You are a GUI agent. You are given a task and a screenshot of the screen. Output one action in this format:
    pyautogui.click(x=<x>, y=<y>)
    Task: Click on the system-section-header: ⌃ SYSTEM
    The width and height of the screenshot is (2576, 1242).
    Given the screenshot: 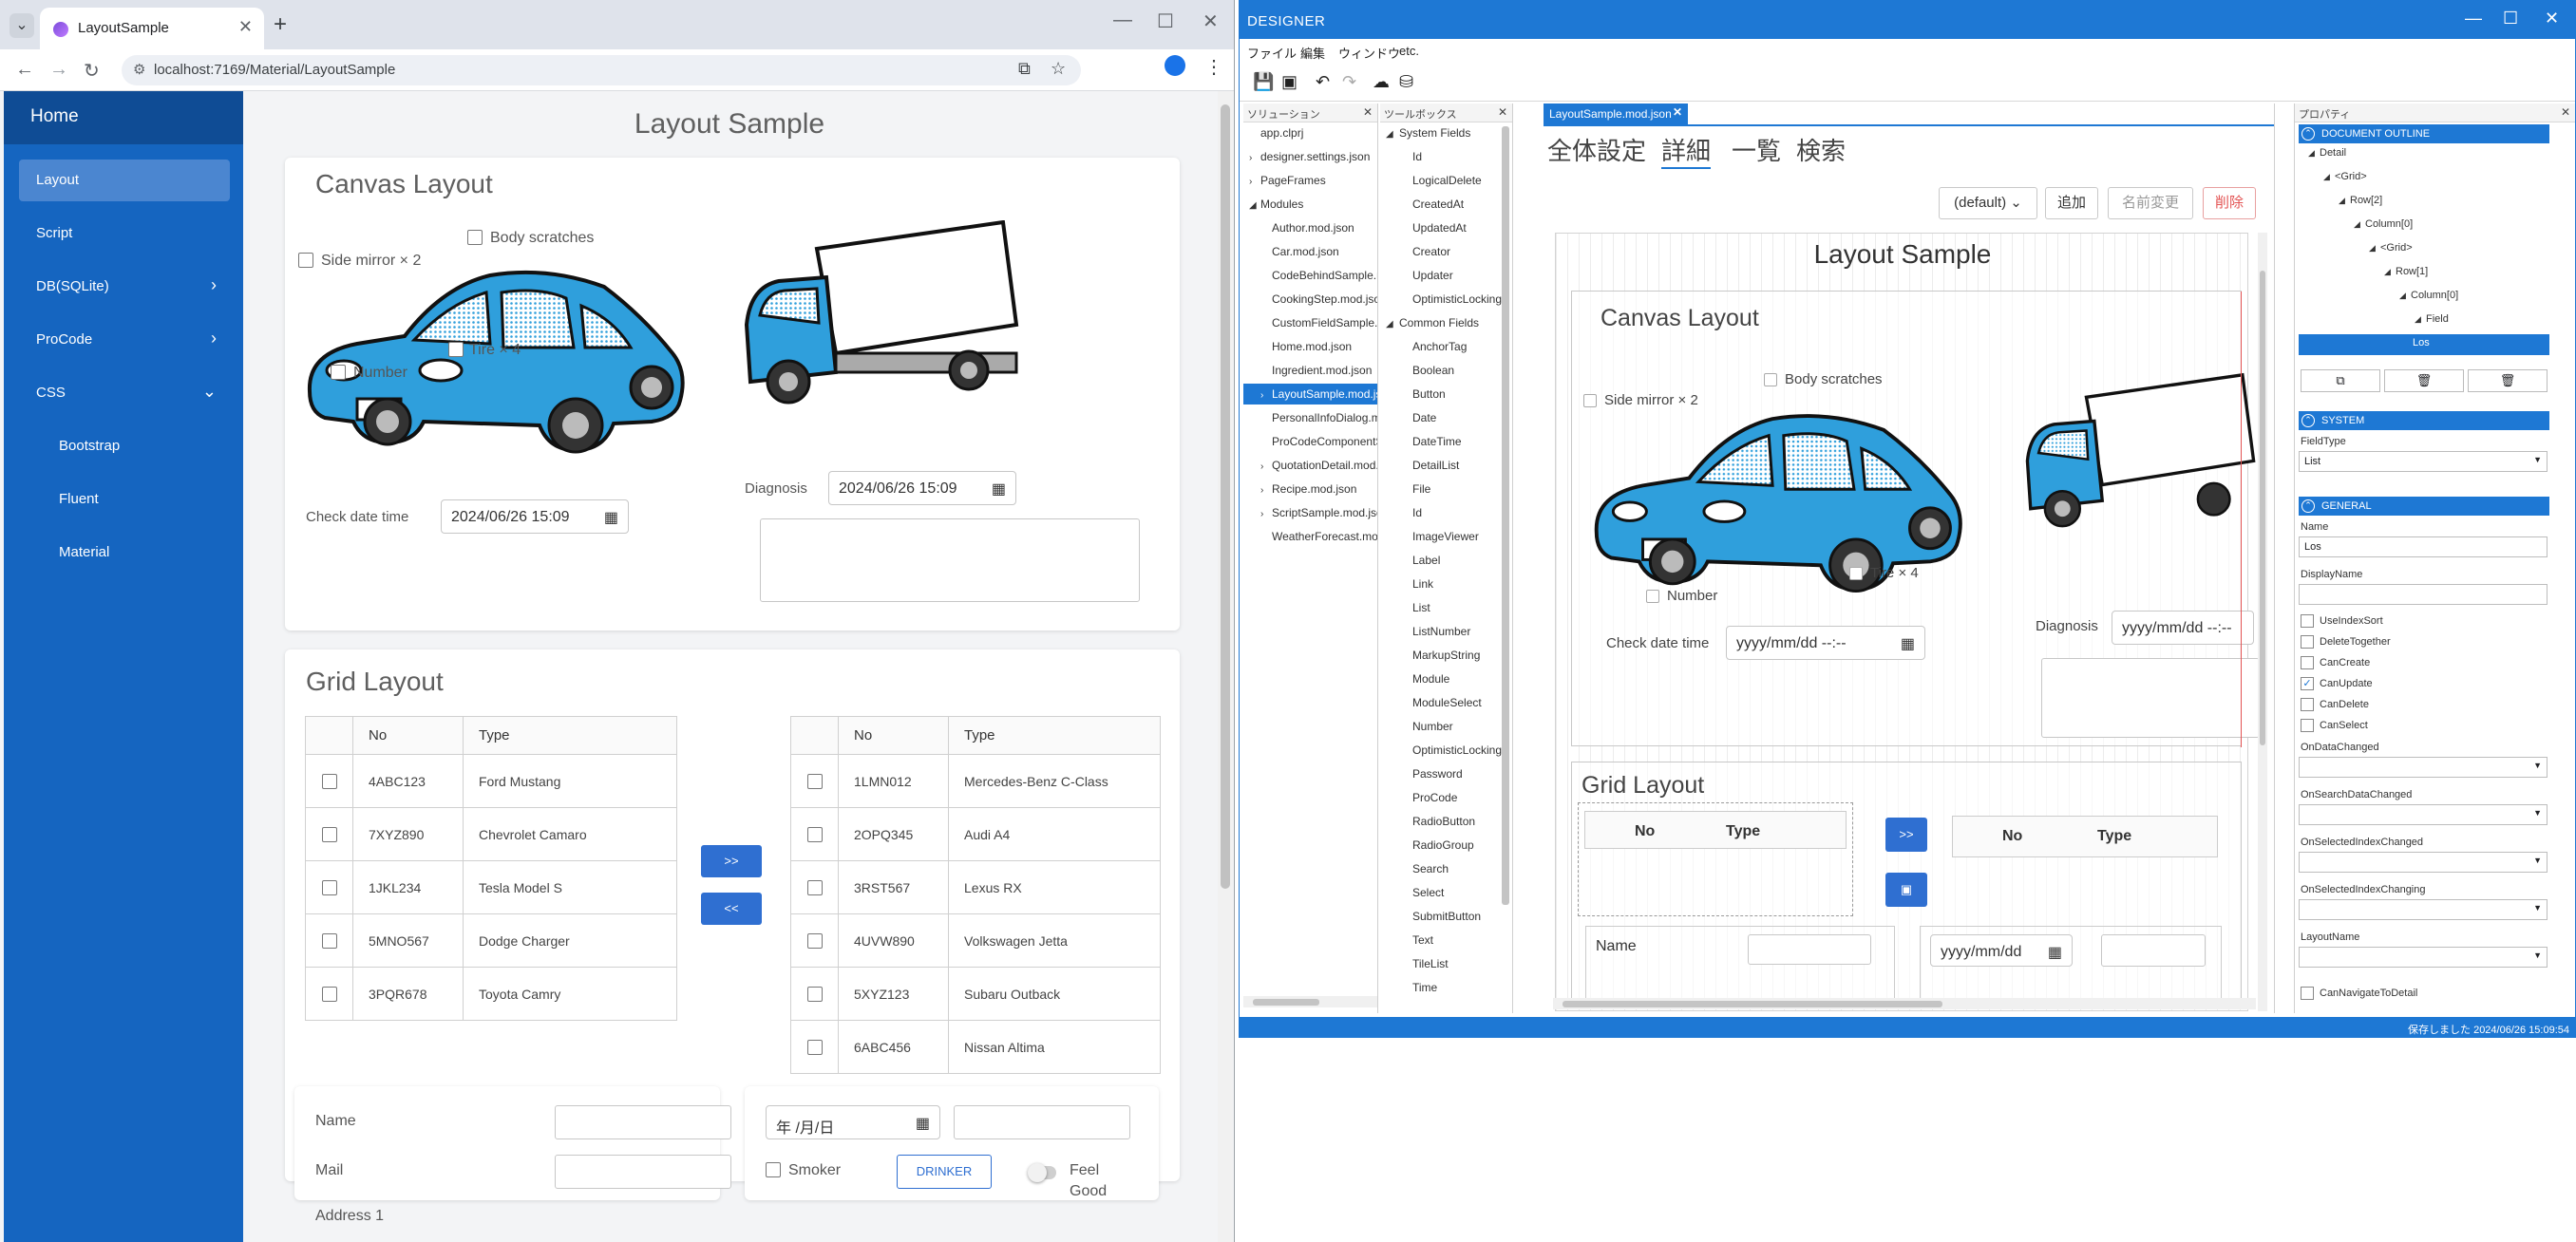 What is the action you would take?
    pyautogui.click(x=2424, y=420)
    